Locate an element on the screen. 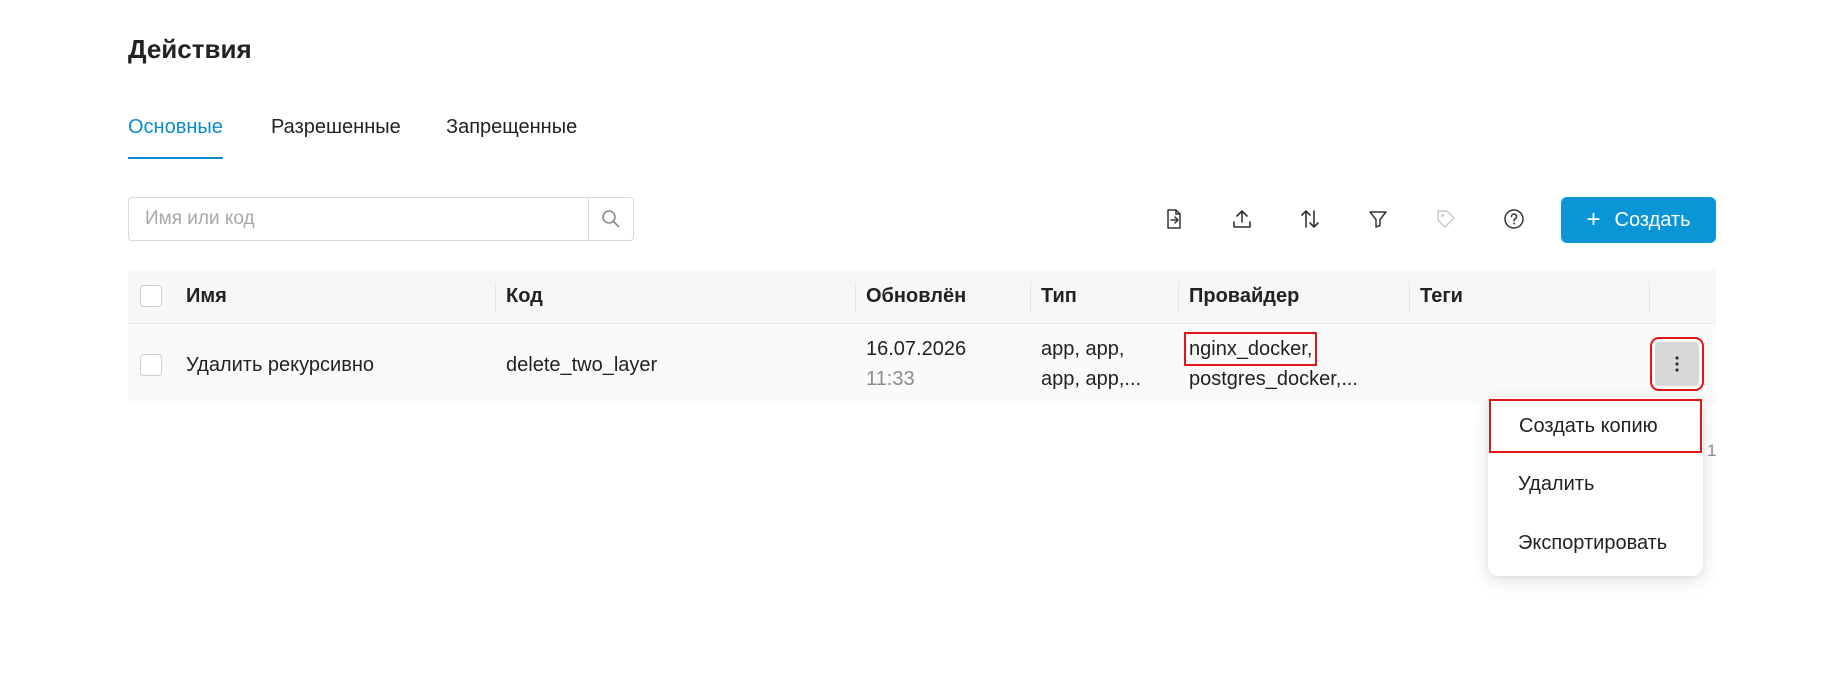 The image size is (1835, 690). filter-icon is located at coordinates (1378, 219).